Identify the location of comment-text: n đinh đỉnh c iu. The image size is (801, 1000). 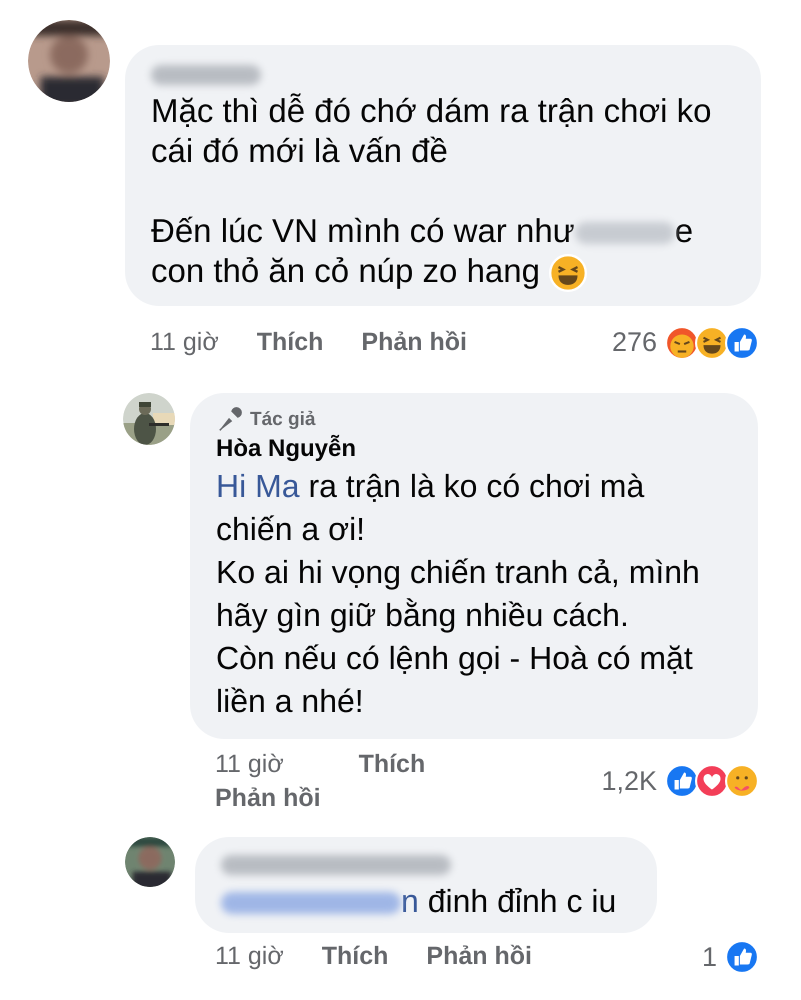
(429, 900).